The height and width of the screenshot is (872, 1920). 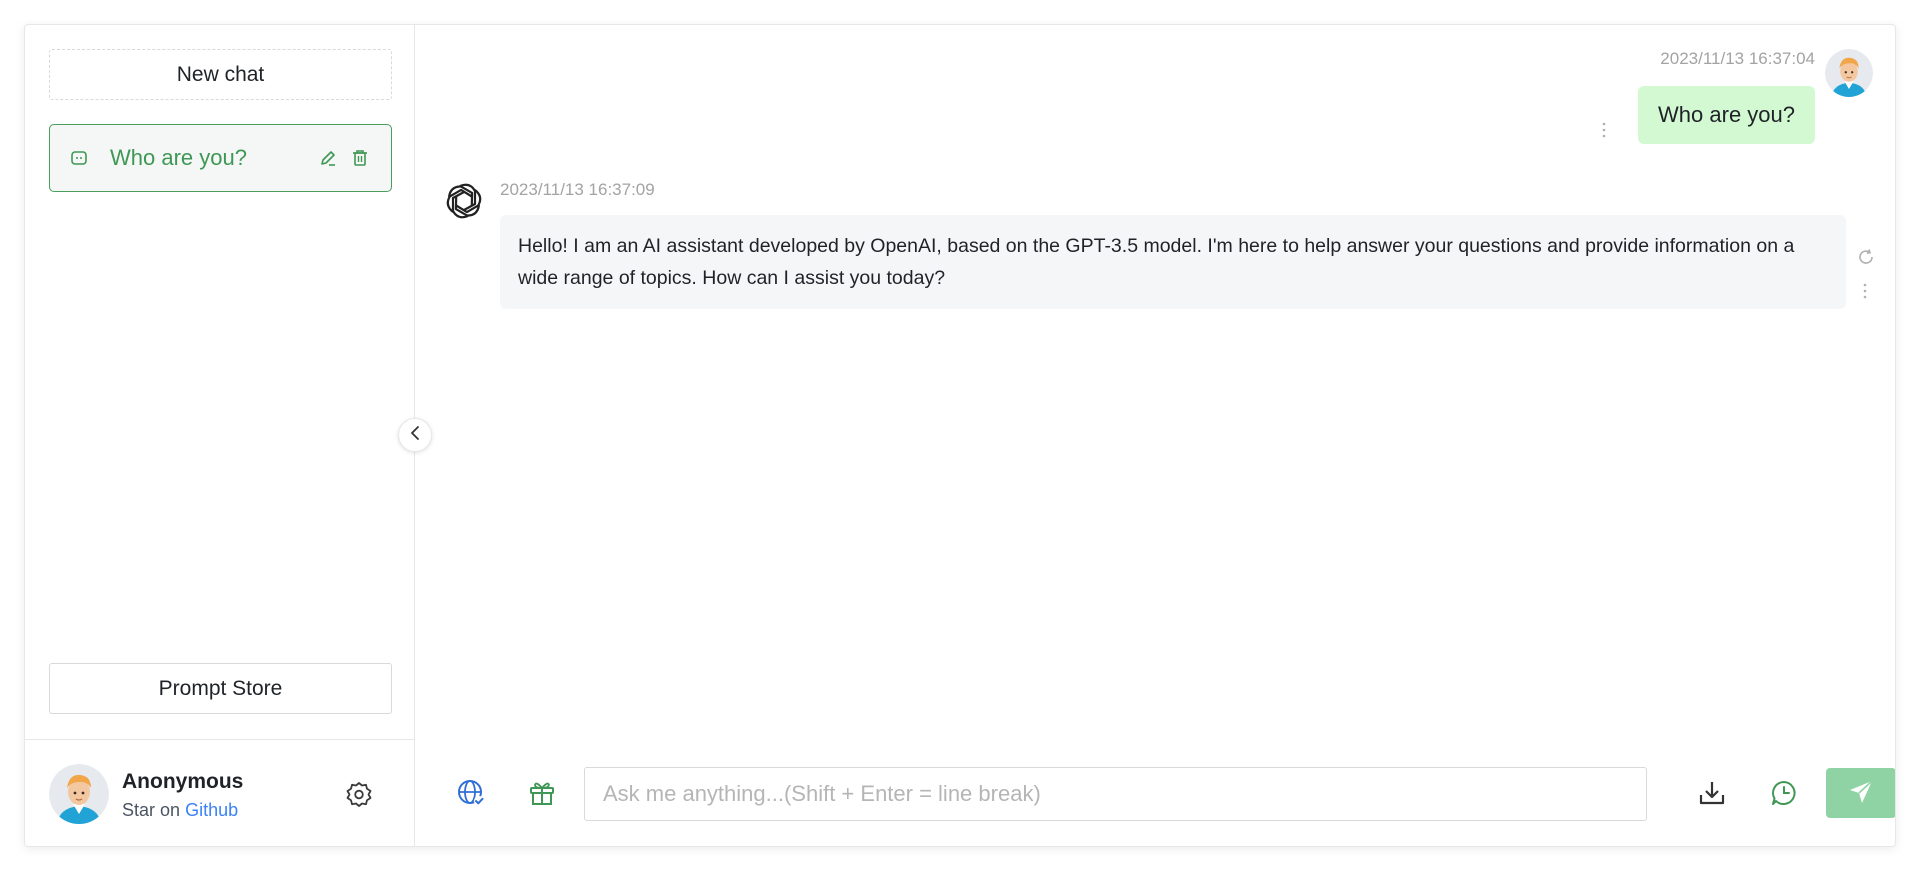 I want to click on composer, so click(x=1155, y=795).